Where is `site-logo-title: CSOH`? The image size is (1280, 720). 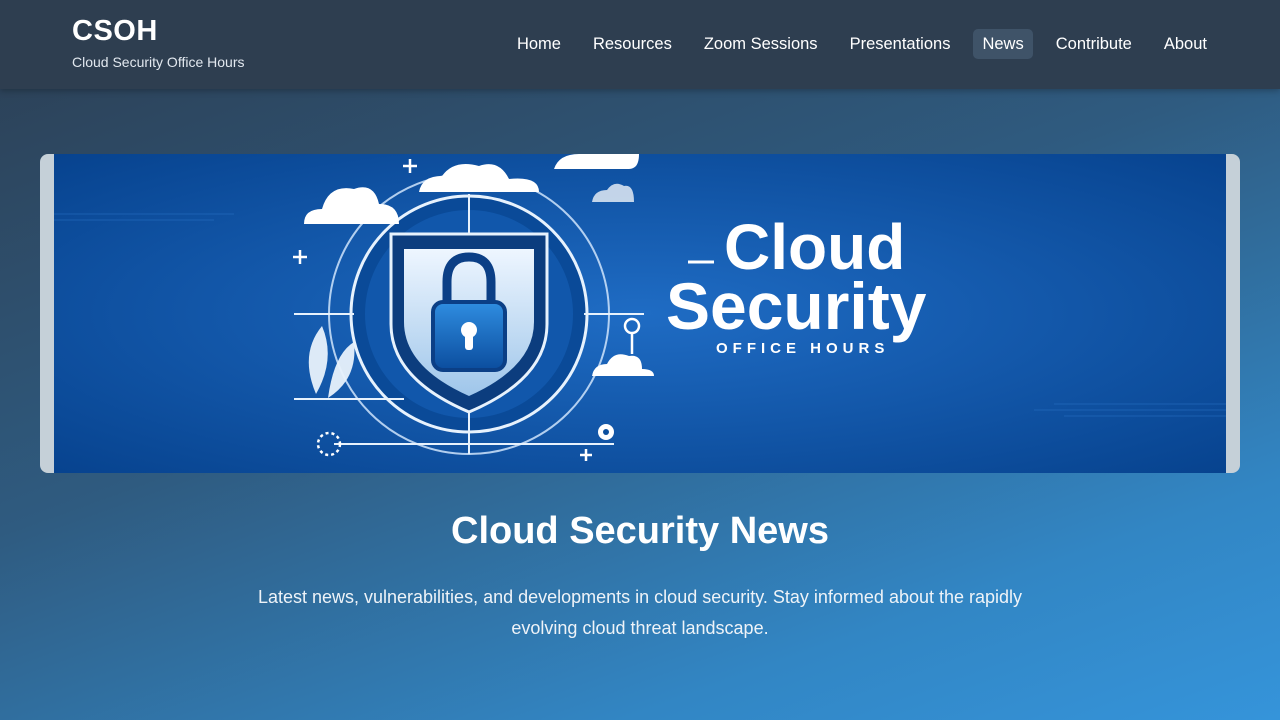
site-logo-title: CSOH is located at coordinates (158, 31).